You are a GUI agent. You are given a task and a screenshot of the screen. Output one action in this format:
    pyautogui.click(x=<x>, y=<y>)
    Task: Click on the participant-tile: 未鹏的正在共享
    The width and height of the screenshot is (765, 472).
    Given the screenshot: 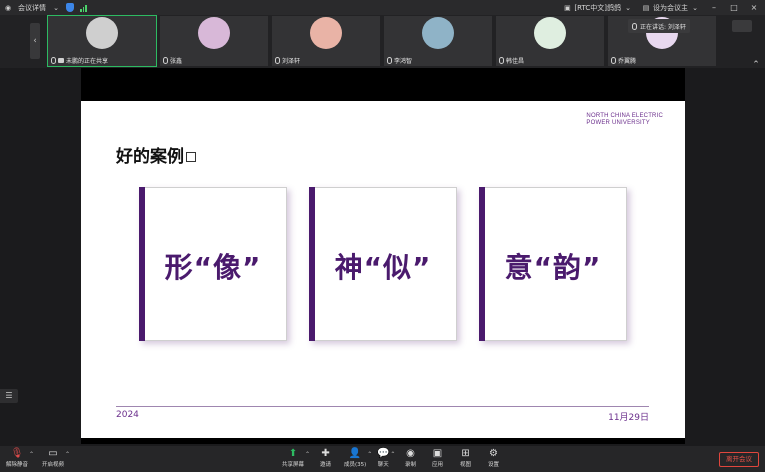 What is the action you would take?
    pyautogui.click(x=102, y=41)
    